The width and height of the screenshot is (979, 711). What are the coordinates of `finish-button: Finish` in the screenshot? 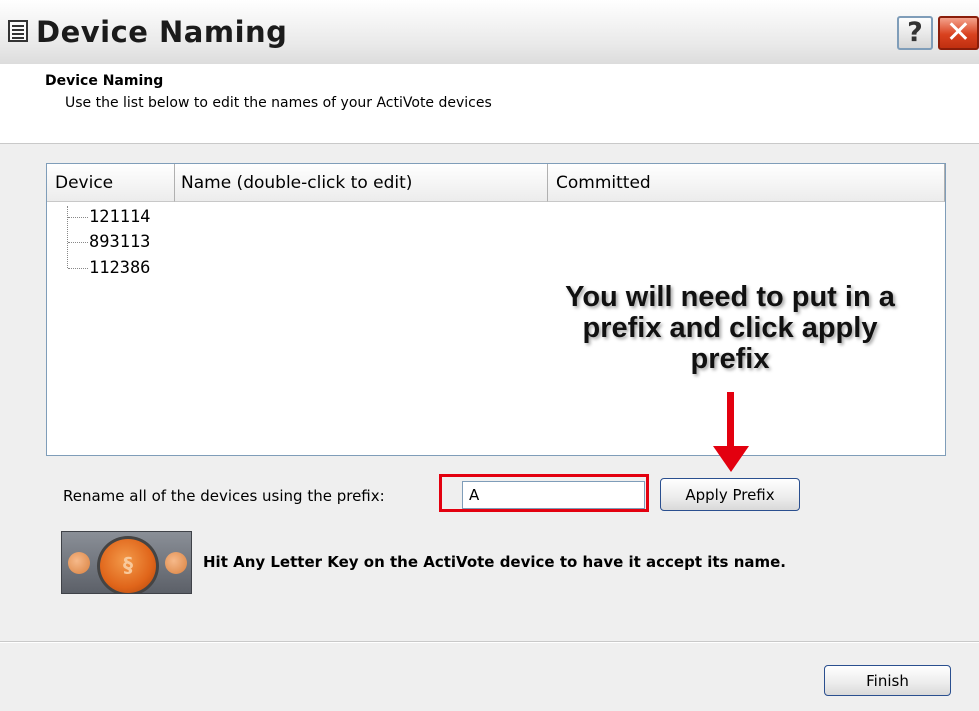 It's located at (887, 680).